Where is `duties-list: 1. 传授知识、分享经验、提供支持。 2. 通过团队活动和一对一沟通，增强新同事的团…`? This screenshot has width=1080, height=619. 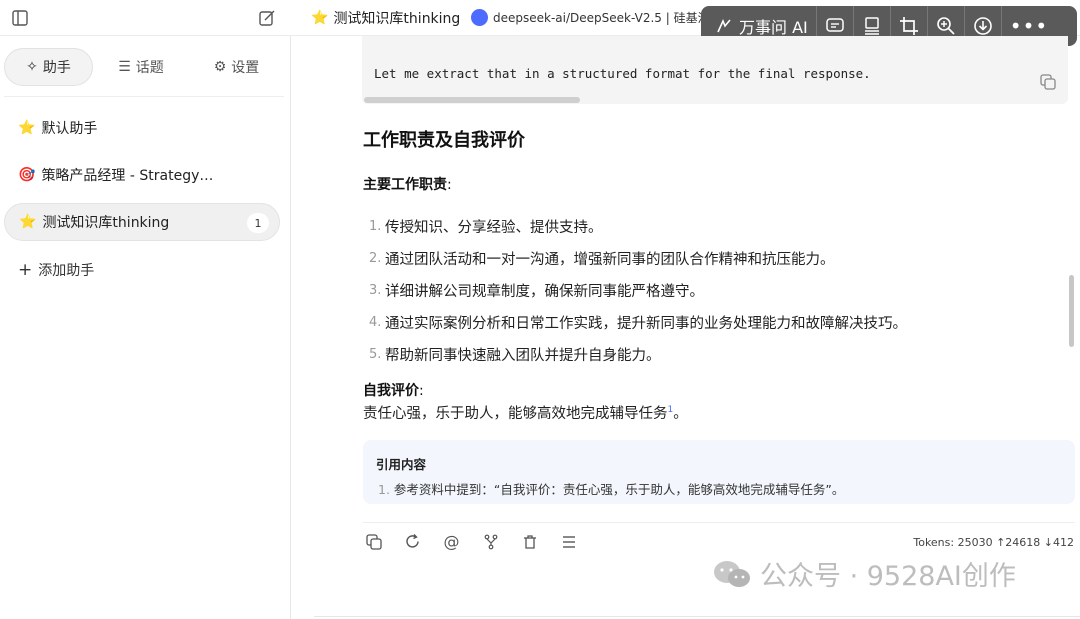
duties-list: 1. 传授知识、分享经验、提供支持。 2. 通过团队活动和一对一沟通，增强新同事的团… is located at coordinates (638, 290).